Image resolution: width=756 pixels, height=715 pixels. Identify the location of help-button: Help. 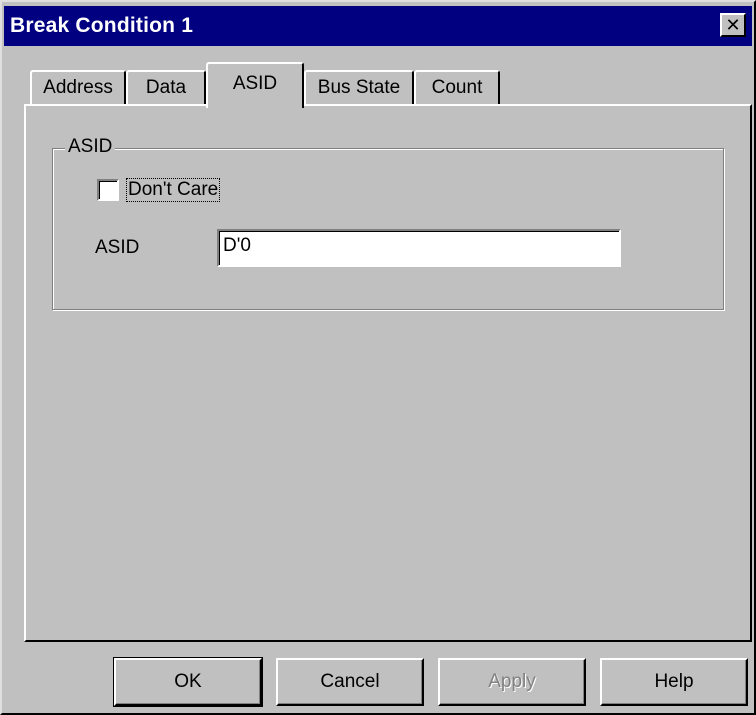
(674, 682).